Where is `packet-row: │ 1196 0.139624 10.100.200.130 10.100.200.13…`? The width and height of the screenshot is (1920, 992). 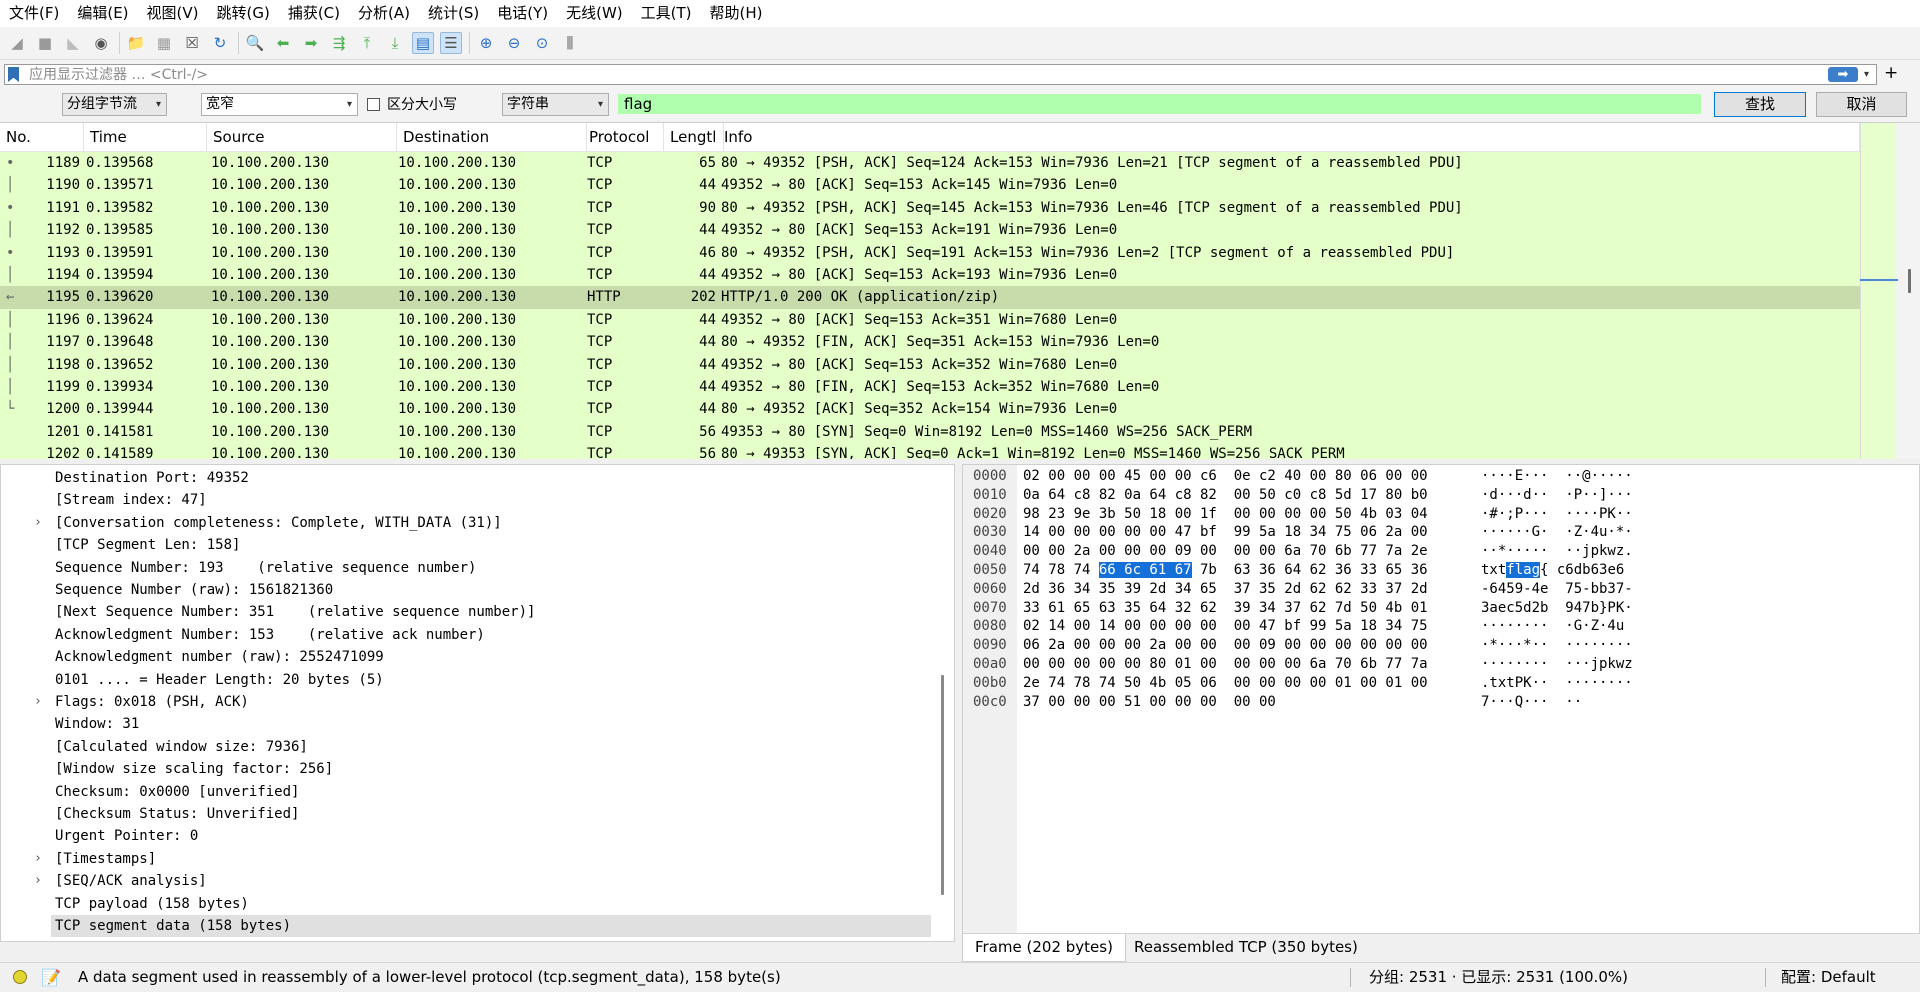
packet-row: │ 1196 0.139624 10.100.200.130 10.100.200.13… is located at coordinates (930, 320).